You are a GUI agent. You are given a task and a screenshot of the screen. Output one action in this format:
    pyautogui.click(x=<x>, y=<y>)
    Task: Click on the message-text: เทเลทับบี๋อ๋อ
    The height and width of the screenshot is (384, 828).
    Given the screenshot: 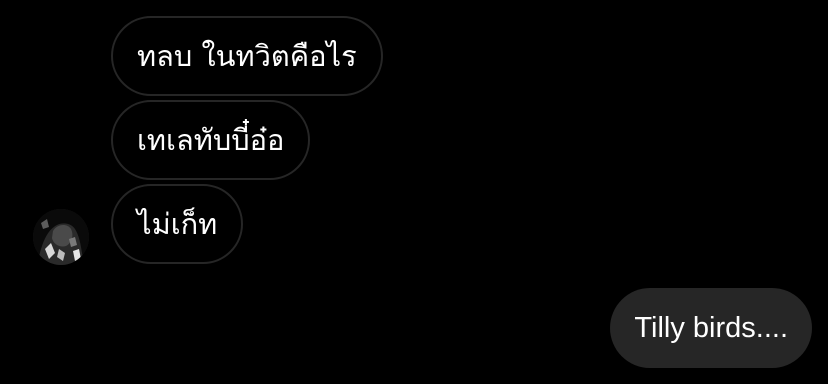 What is the action you would take?
    pyautogui.click(x=211, y=139)
    